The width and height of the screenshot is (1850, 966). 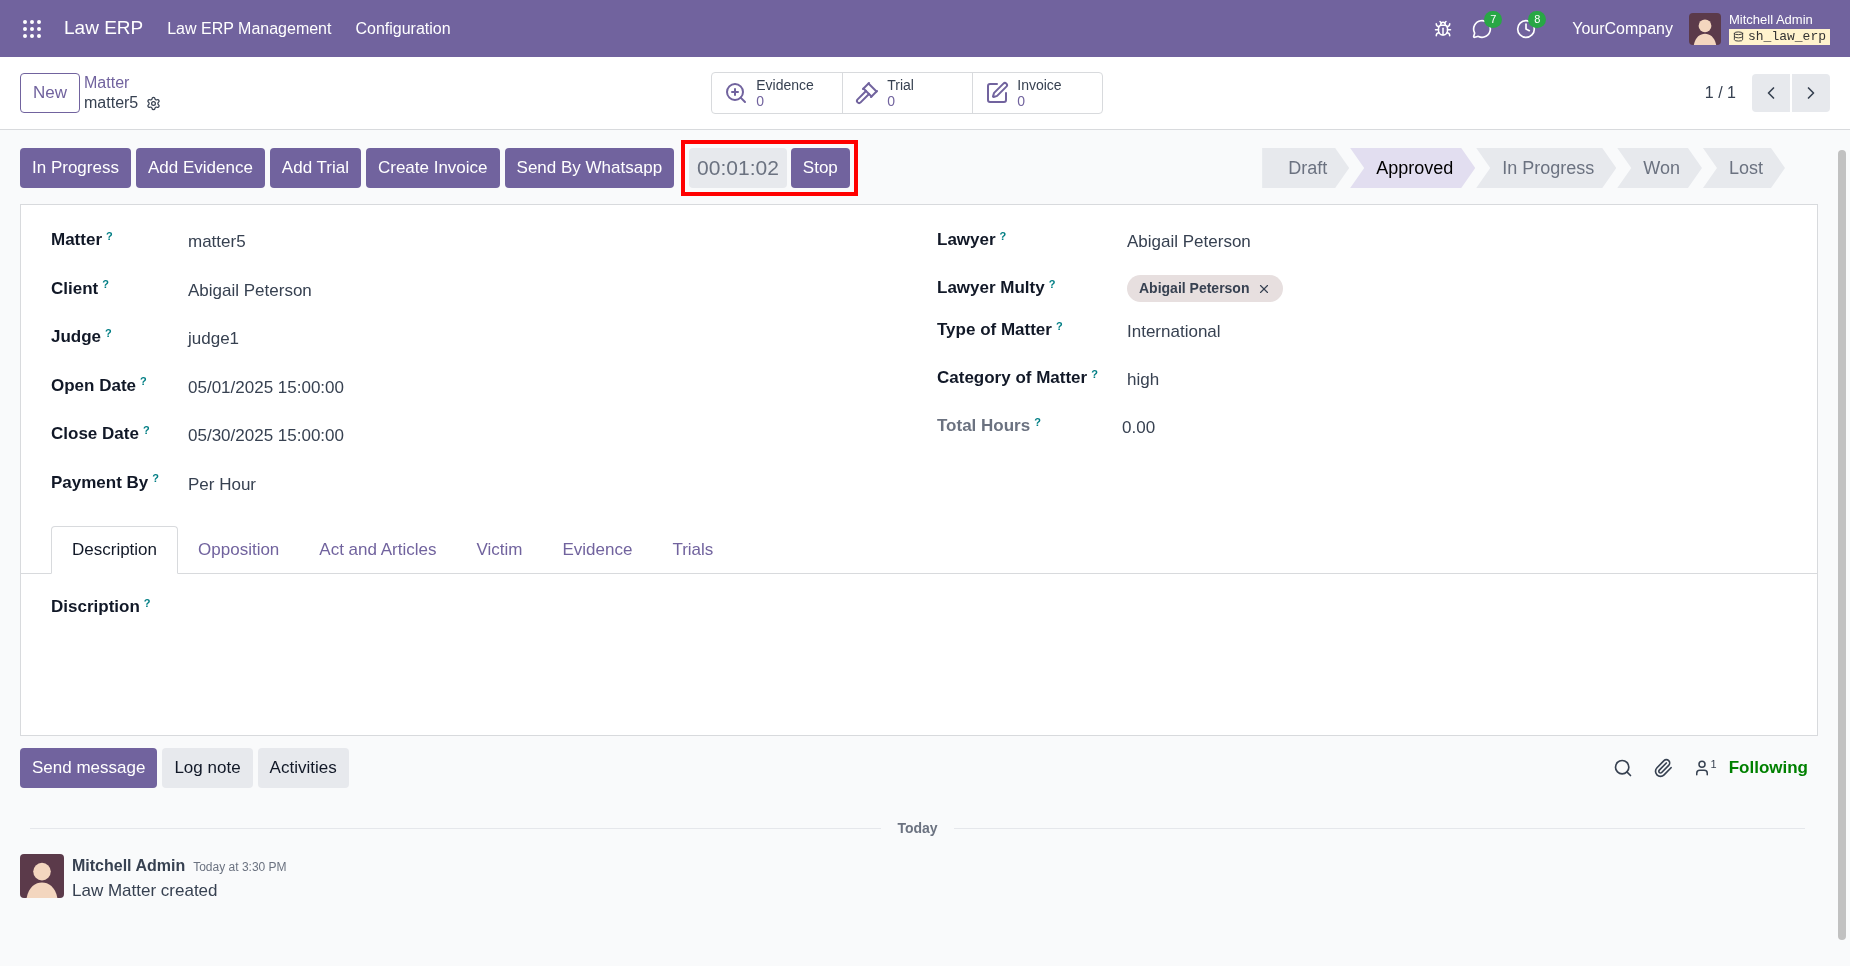 I want to click on magnifier-icon, so click(x=736, y=93).